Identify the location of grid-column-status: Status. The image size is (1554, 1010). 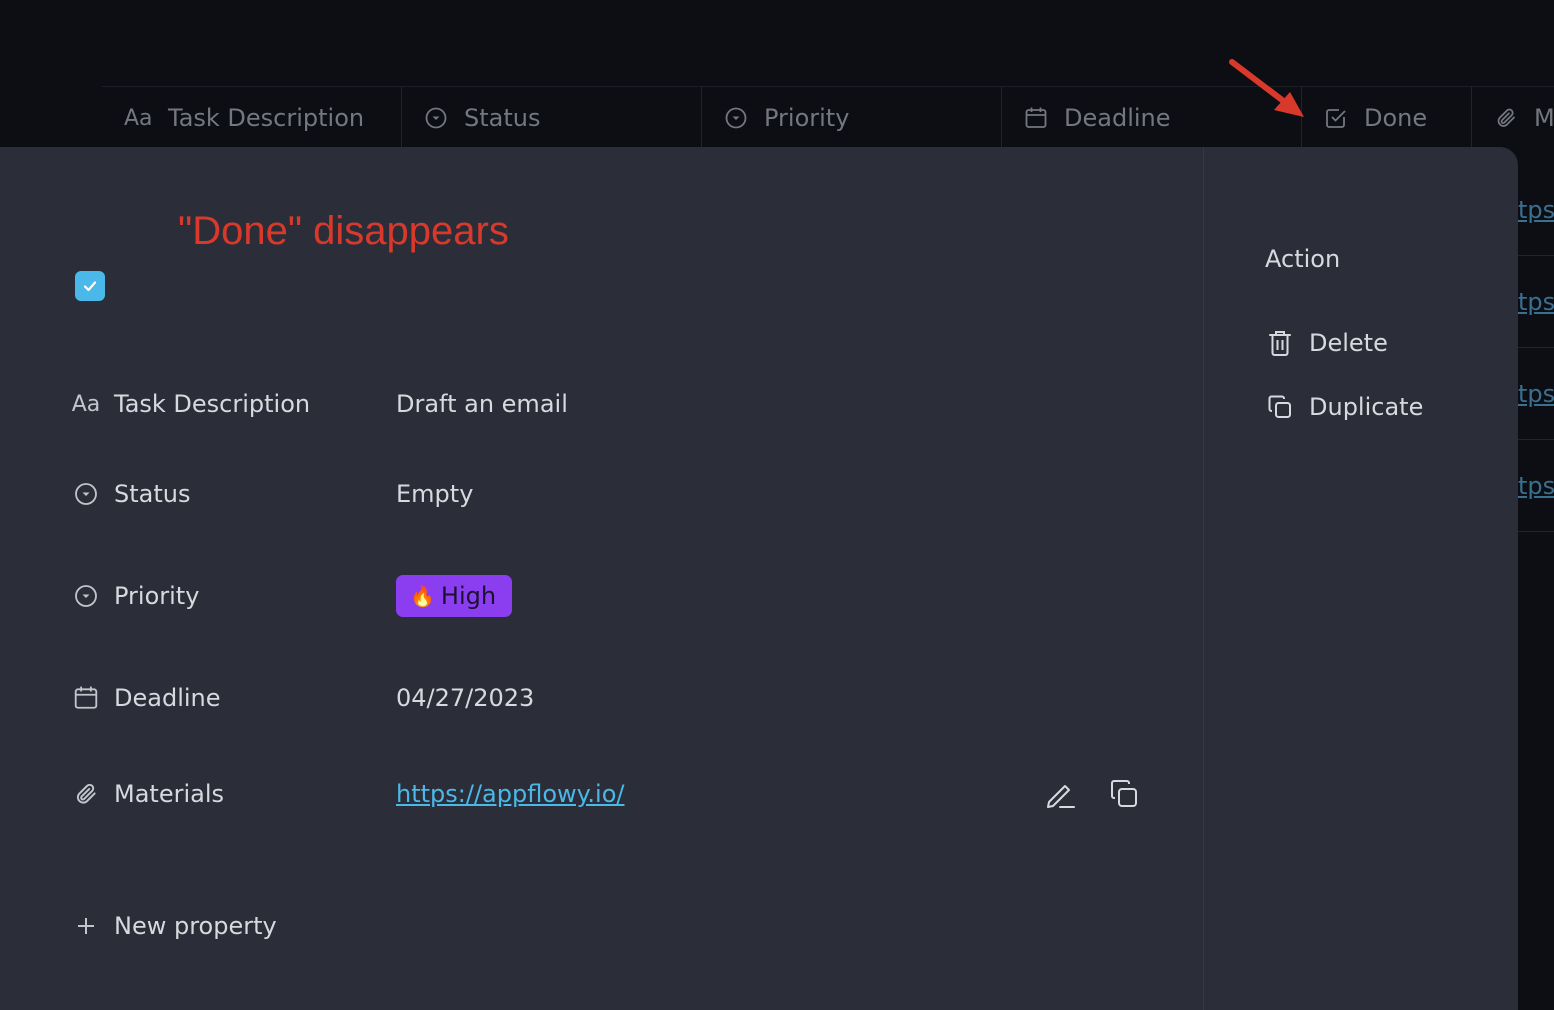
(552, 118).